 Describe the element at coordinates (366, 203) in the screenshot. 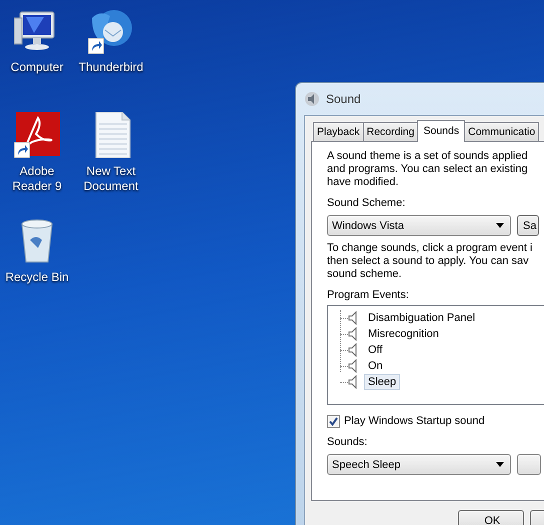

I see `field-label: Sound Scheme:` at that location.